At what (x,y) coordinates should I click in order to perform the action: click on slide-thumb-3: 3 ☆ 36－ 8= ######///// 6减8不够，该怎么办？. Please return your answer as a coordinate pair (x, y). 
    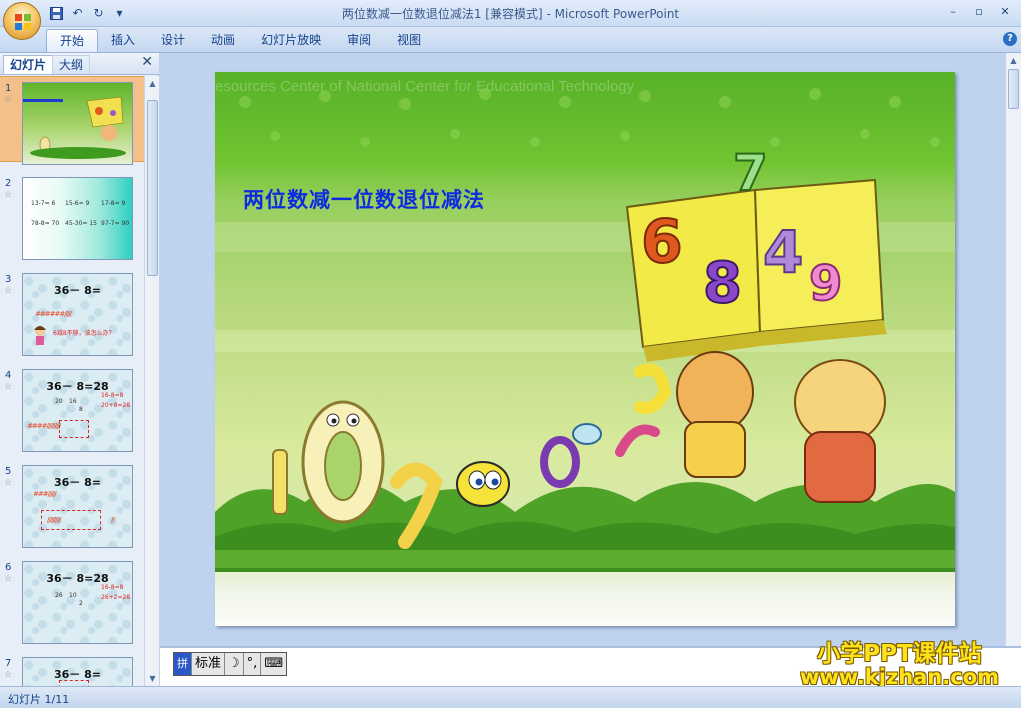
    Looking at the image, I should click on (72, 312).